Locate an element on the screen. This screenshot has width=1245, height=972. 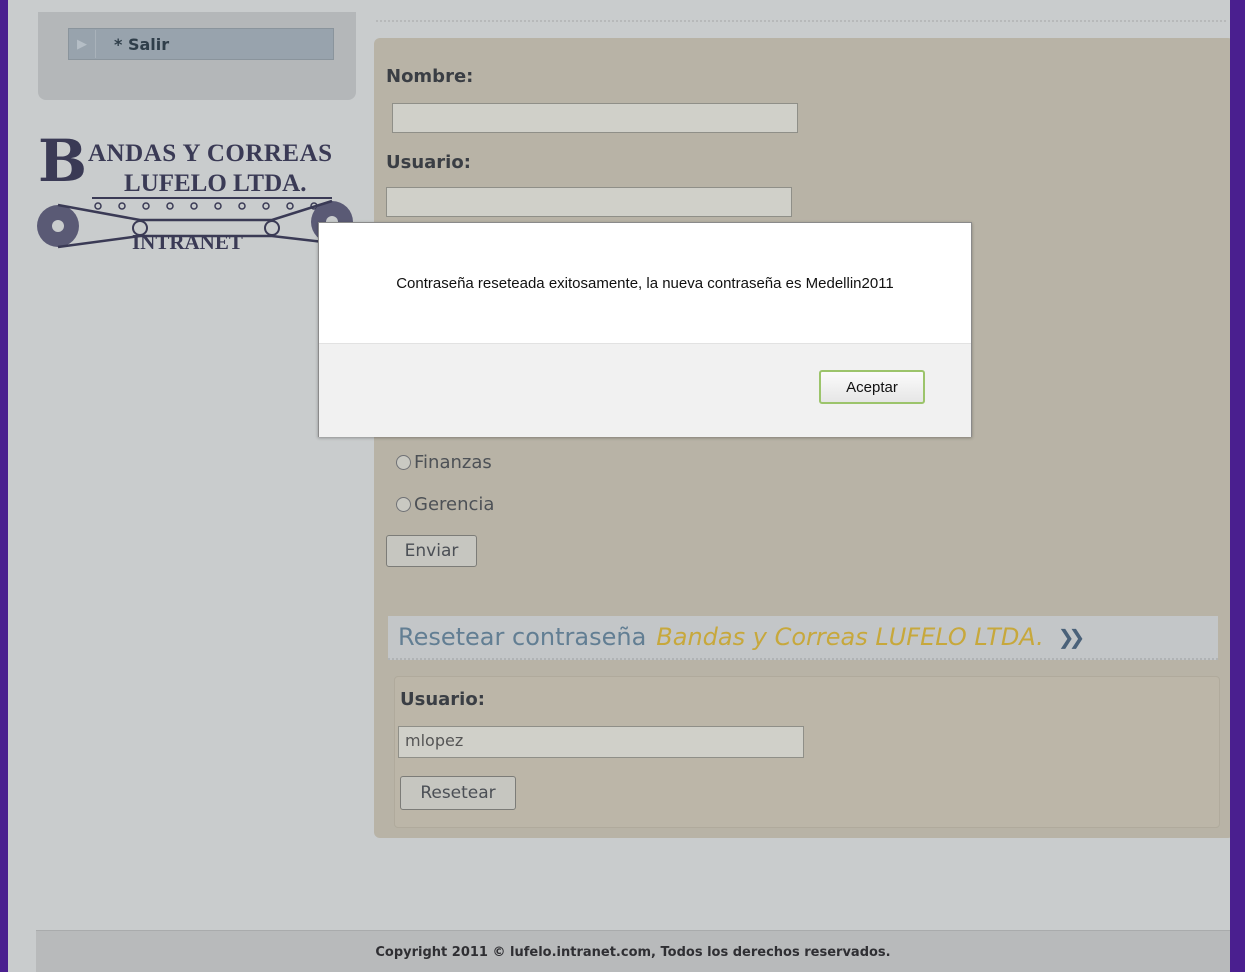
company-logo: B ANDAS Y CORREAS LUFELO LTDA. INTRANET is located at coordinates (192, 193).